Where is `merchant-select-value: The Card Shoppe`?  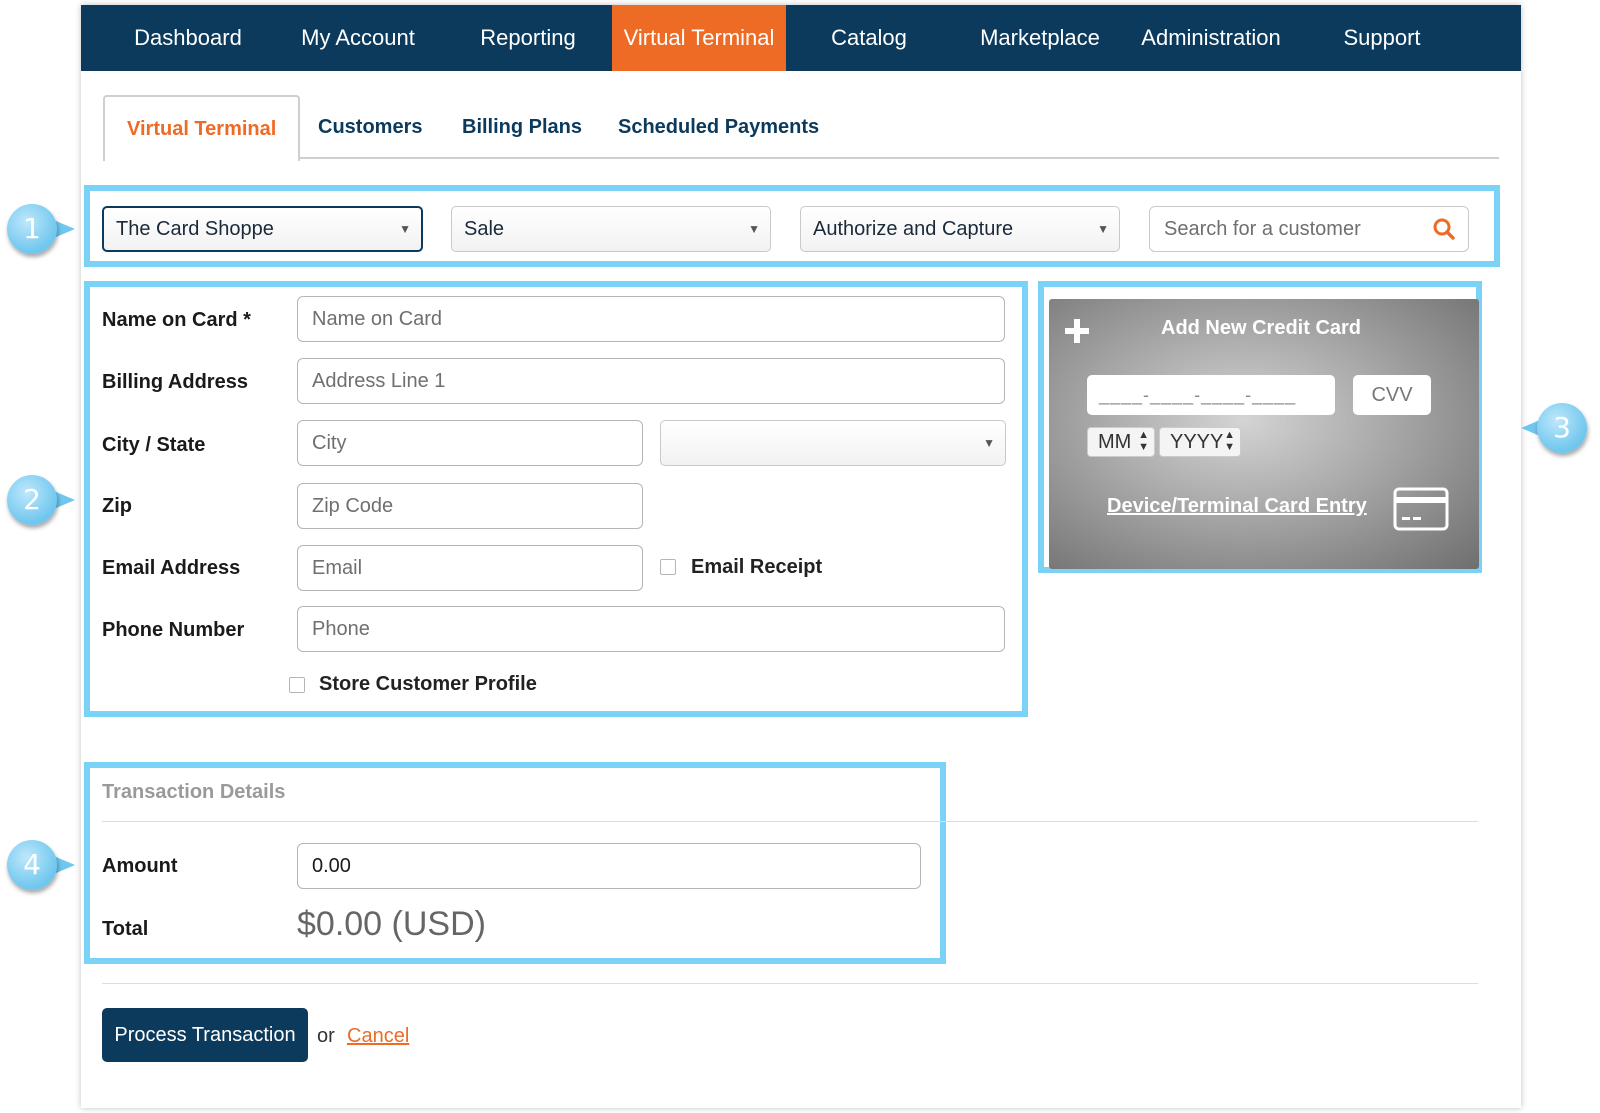 merchant-select-value: The Card Shoppe is located at coordinates (195, 229).